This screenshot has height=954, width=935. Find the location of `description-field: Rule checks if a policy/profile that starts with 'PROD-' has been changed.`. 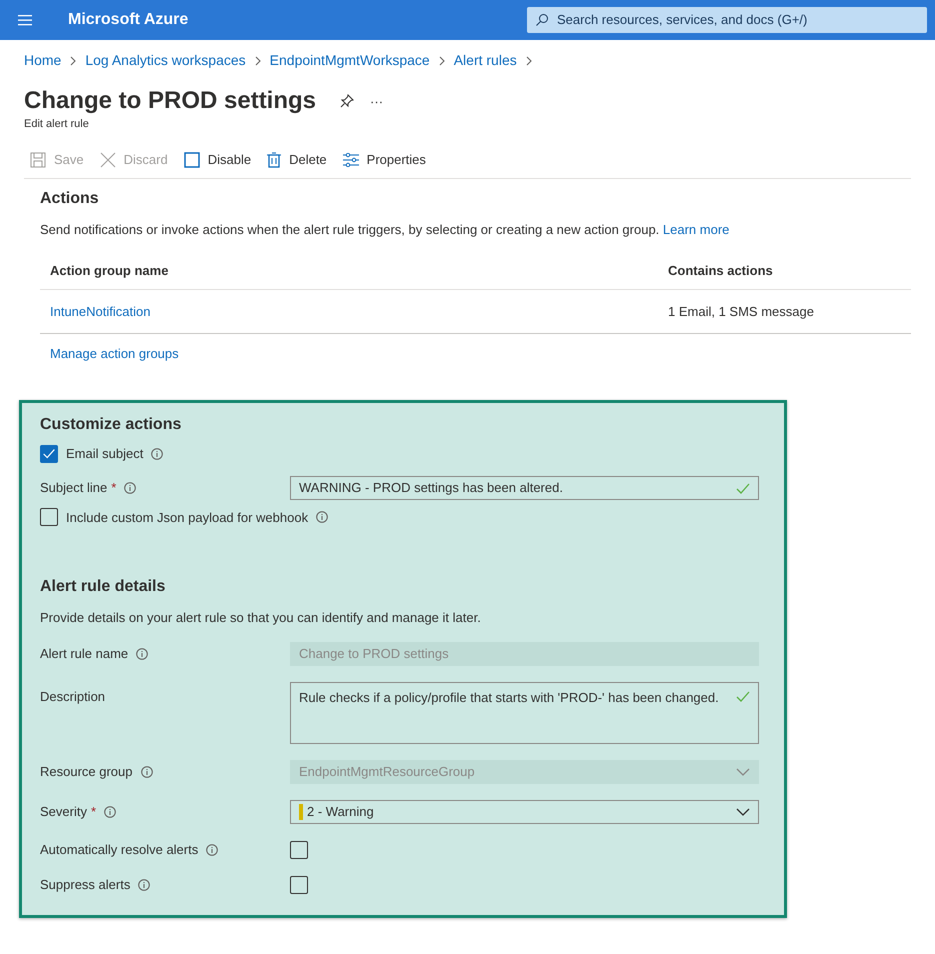

description-field: Rule checks if a policy/profile that starts with 'PROD-' has been changed. is located at coordinates (524, 713).